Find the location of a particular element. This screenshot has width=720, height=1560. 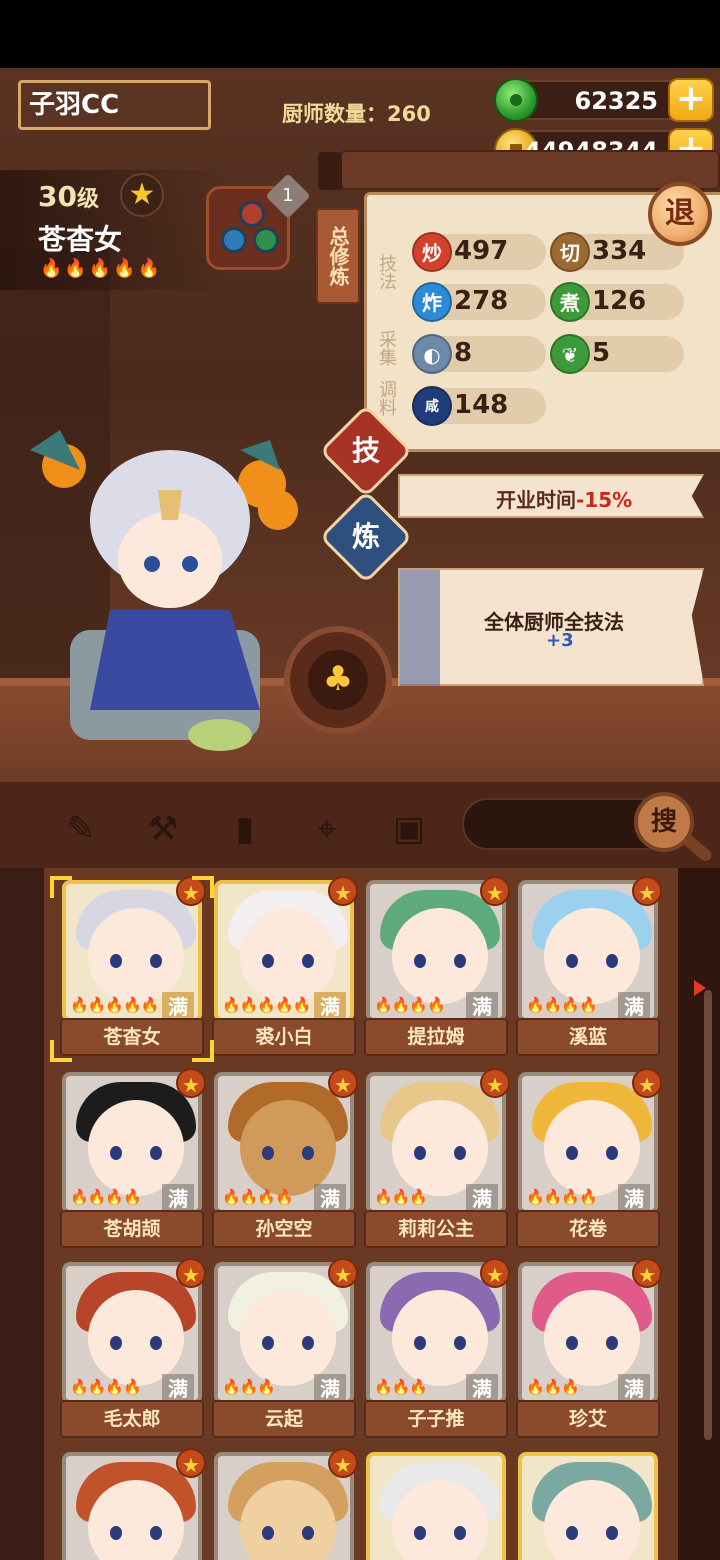

chef-card-name: 溪蓝 is located at coordinates (588, 1037).